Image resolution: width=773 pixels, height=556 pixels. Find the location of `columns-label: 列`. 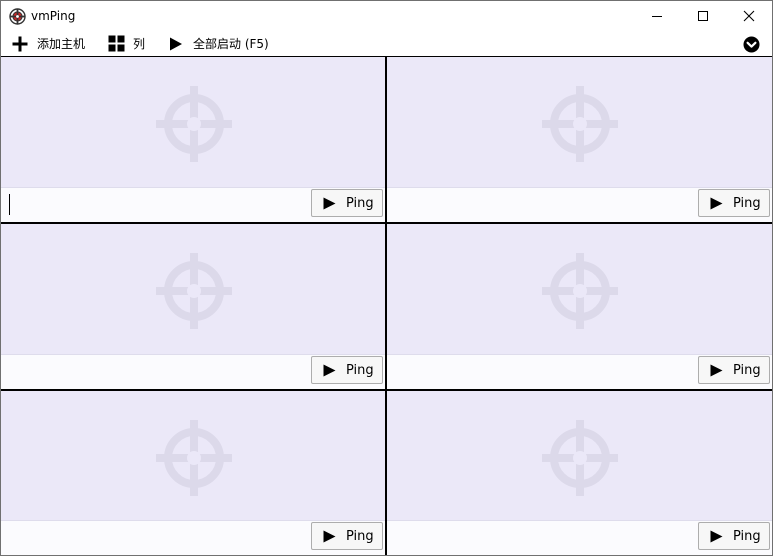

columns-label: 列 is located at coordinates (139, 43).